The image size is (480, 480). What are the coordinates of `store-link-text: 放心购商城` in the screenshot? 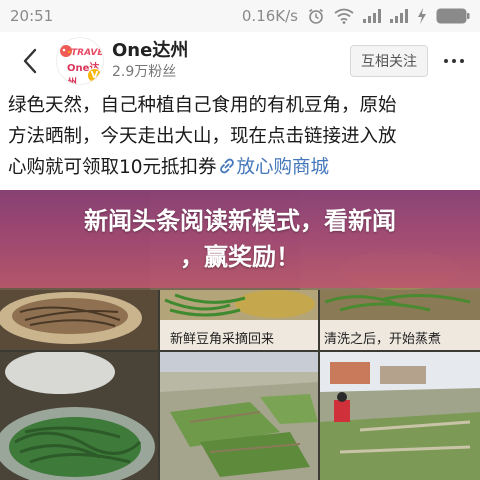 It's located at (283, 167).